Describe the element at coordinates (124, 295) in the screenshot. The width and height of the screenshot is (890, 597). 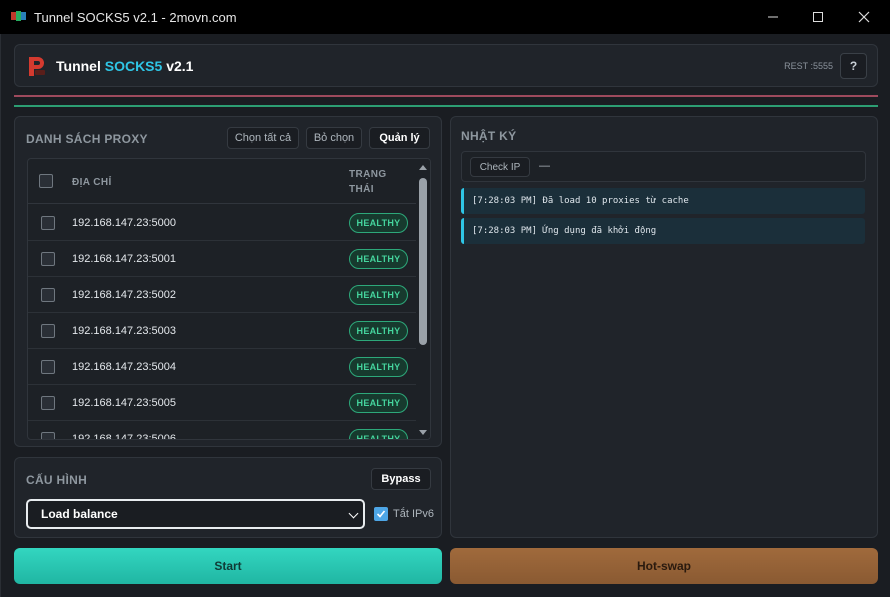
I see `proxy-address: 192.168.147.23:5002` at that location.